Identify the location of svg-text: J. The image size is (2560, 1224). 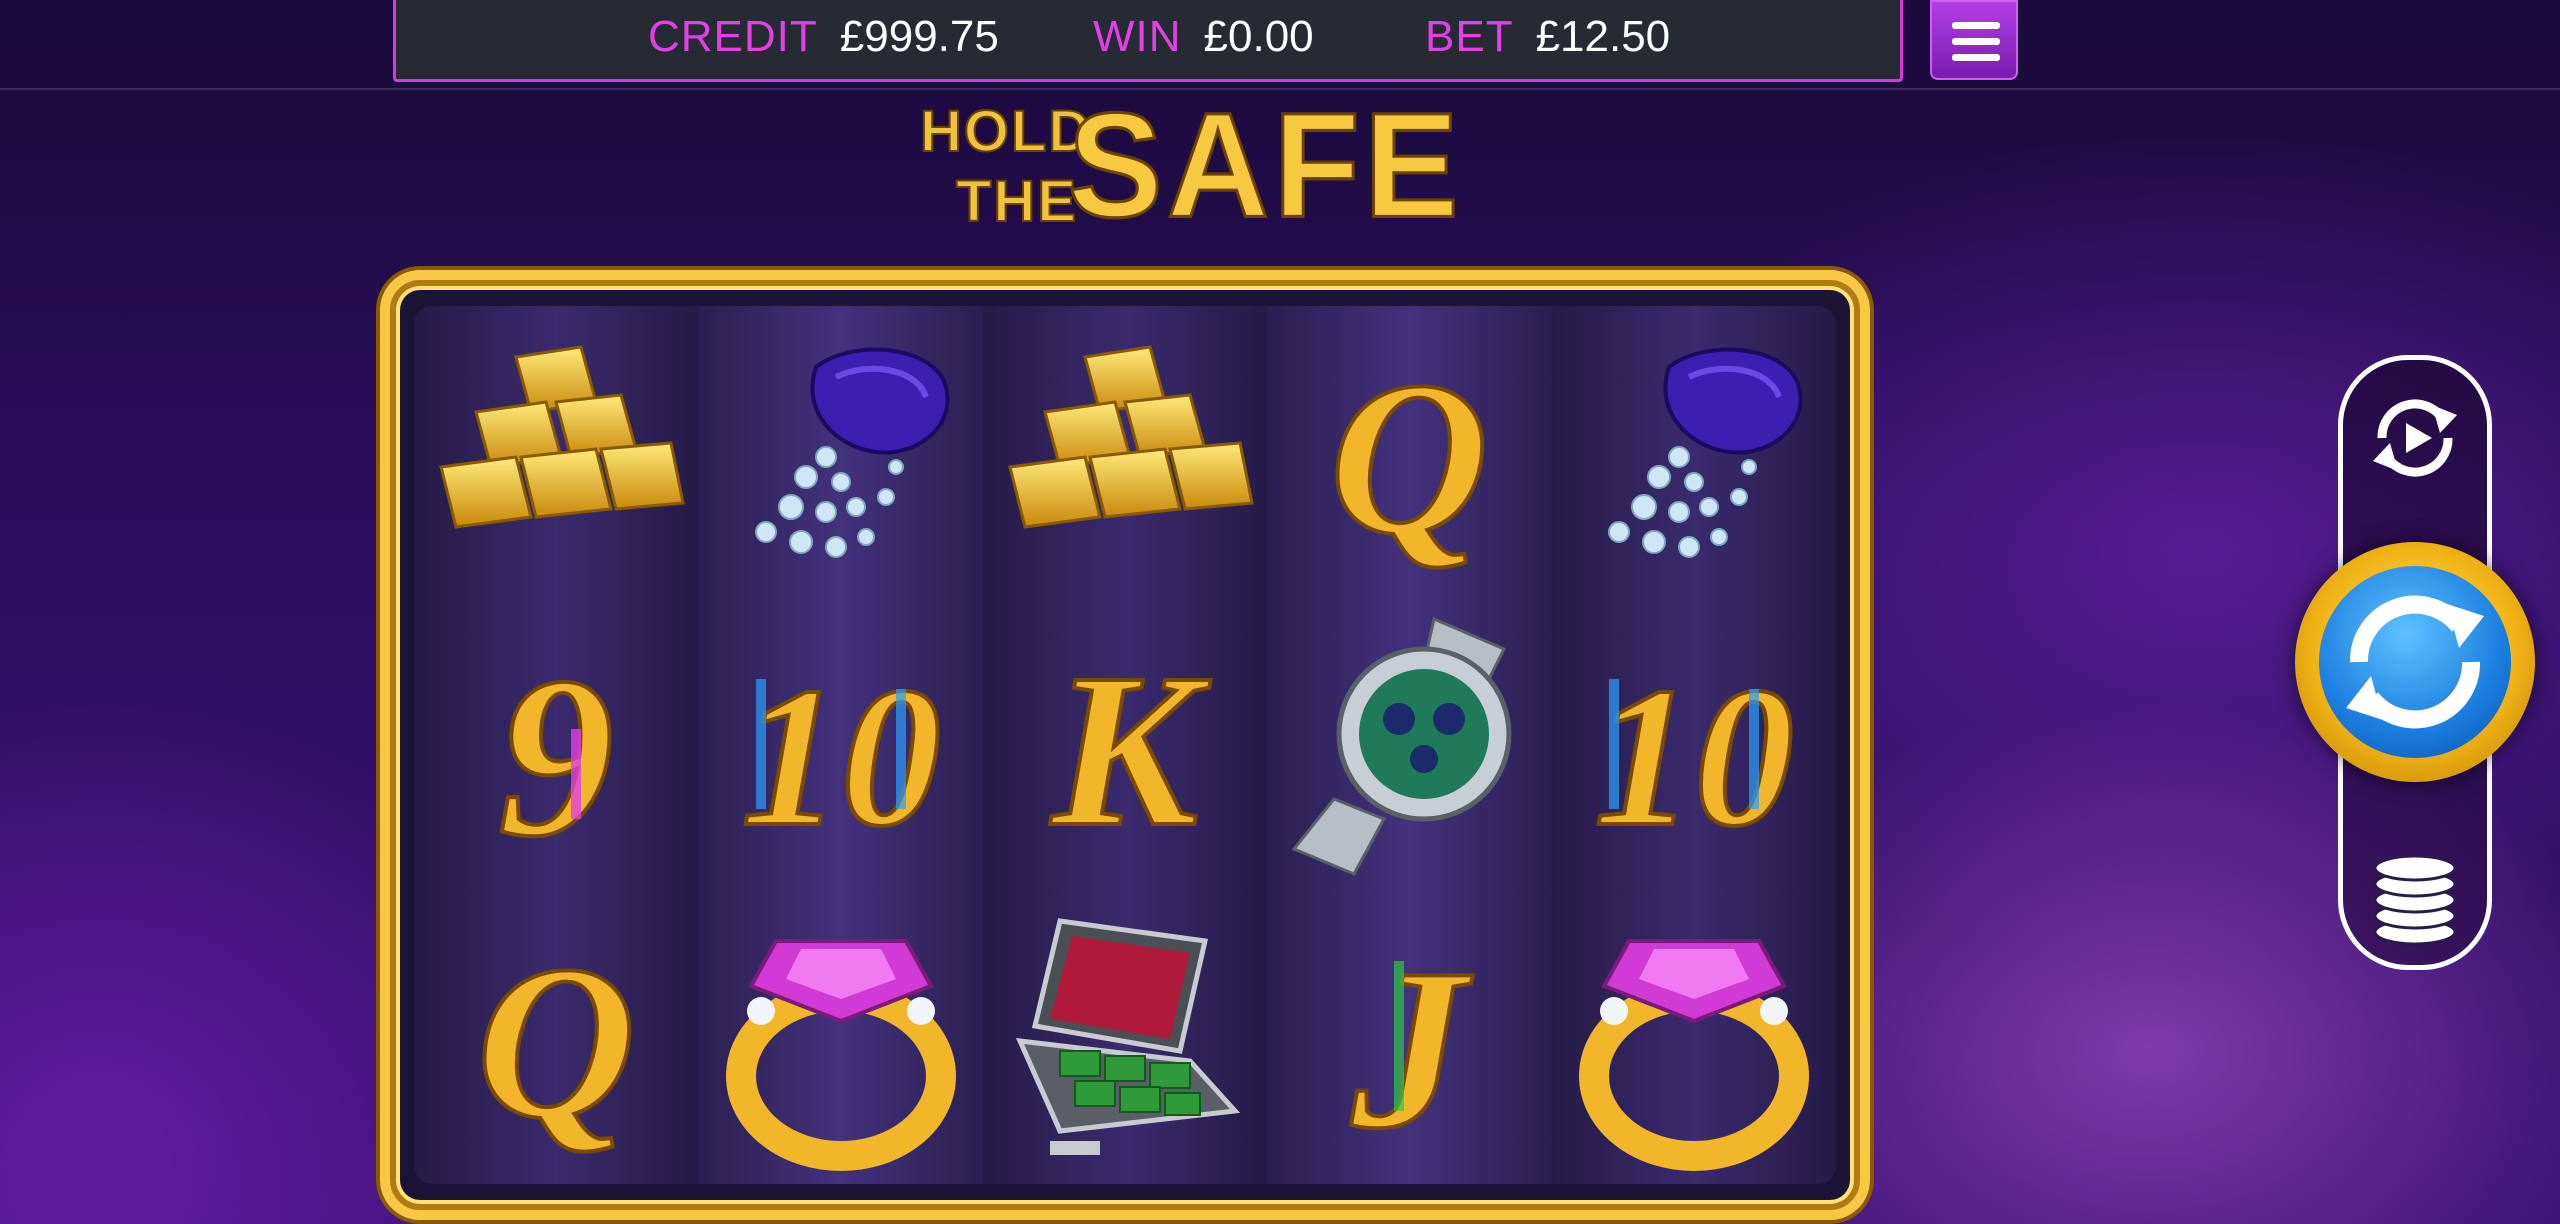
(1412, 1046).